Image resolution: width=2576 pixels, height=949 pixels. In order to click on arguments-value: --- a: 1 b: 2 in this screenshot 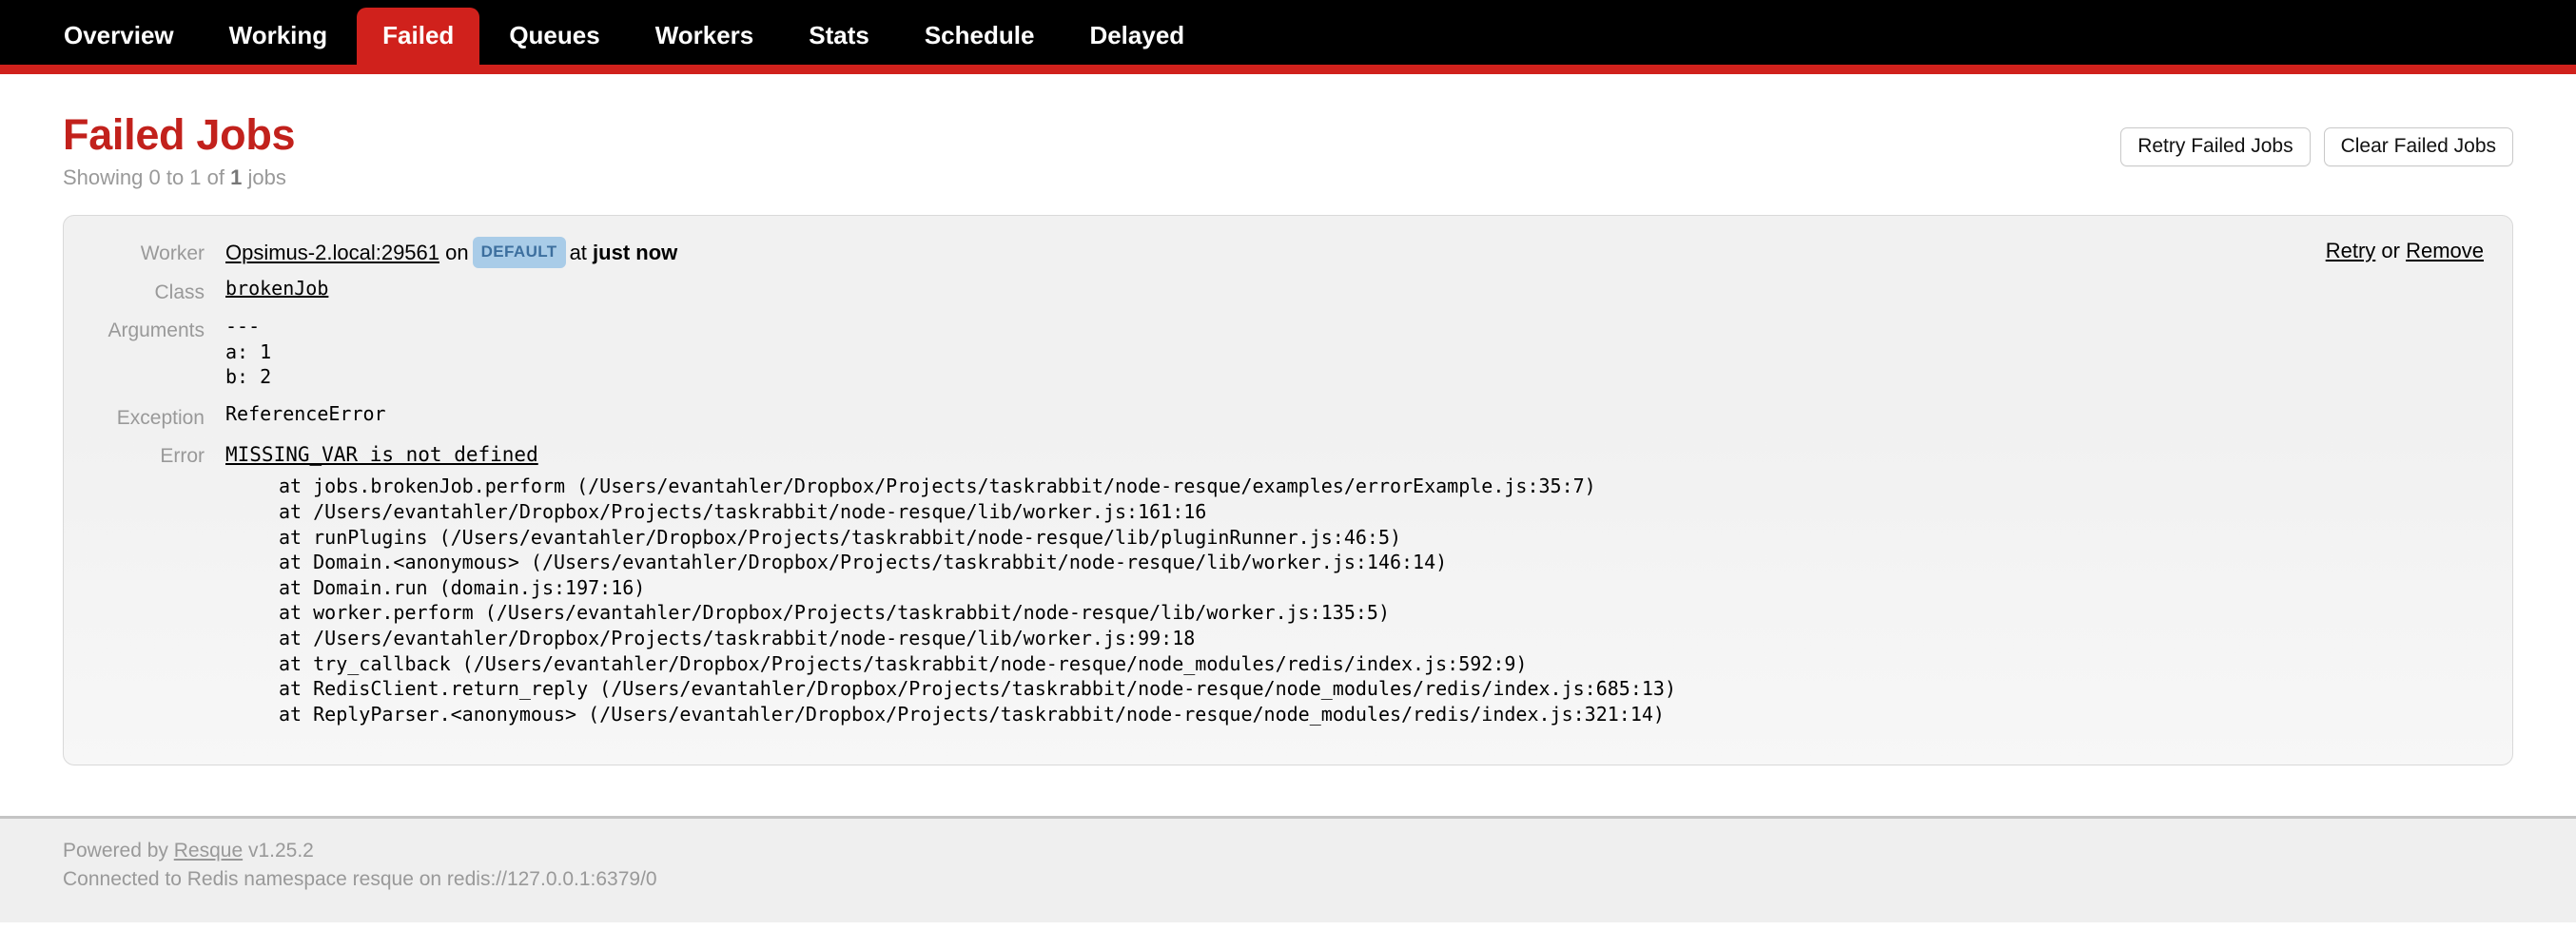, I will do `click(1354, 352)`.